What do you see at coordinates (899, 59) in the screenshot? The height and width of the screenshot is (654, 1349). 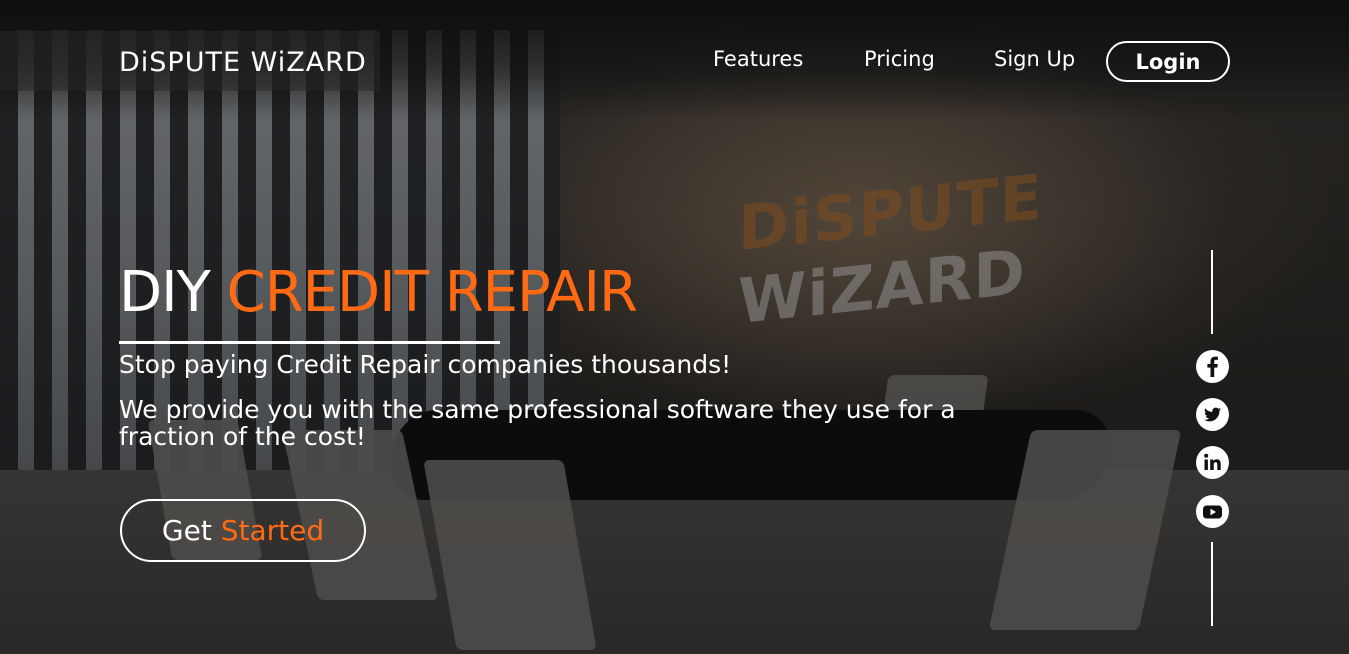 I see `nav-pricing-link: Pricing` at bounding box center [899, 59].